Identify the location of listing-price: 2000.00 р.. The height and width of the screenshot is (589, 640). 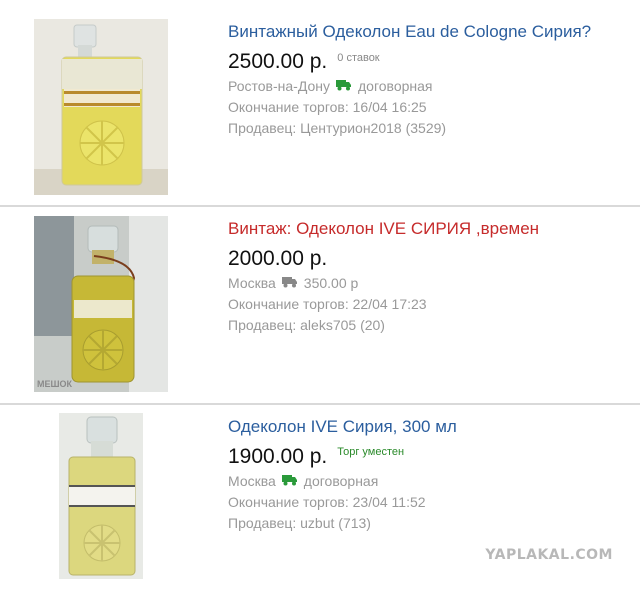
(278, 258).